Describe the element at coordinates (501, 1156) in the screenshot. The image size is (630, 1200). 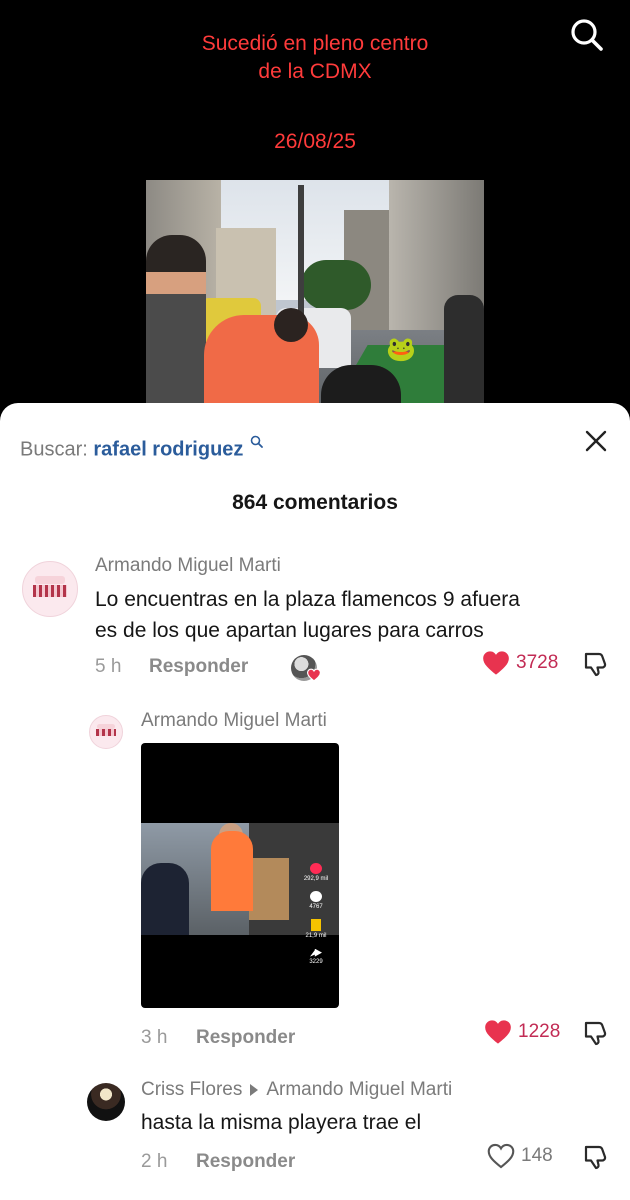
I see `heart-outline-icon` at that location.